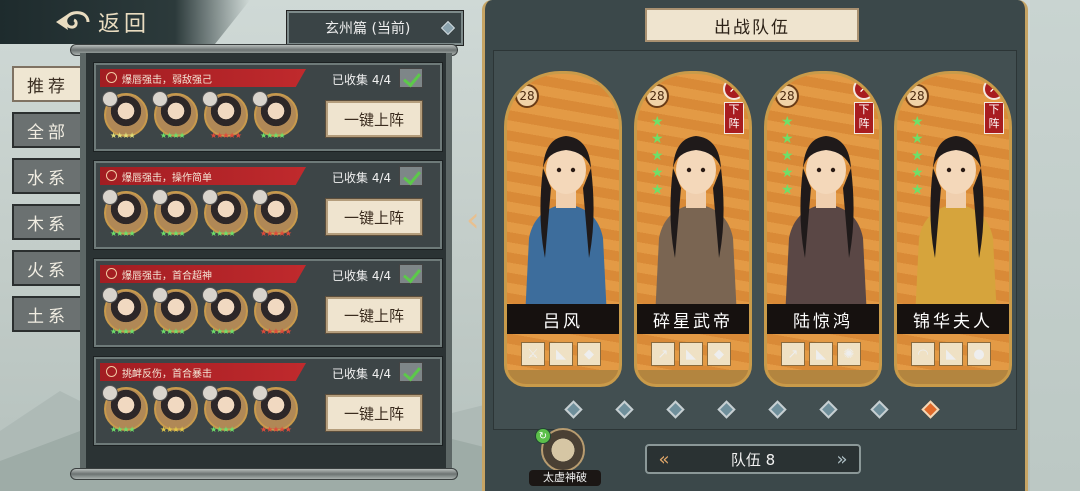 The width and height of the screenshot is (1080, 491). What do you see at coordinates (849, 354) in the screenshot?
I see `beast-icon: ✺` at bounding box center [849, 354].